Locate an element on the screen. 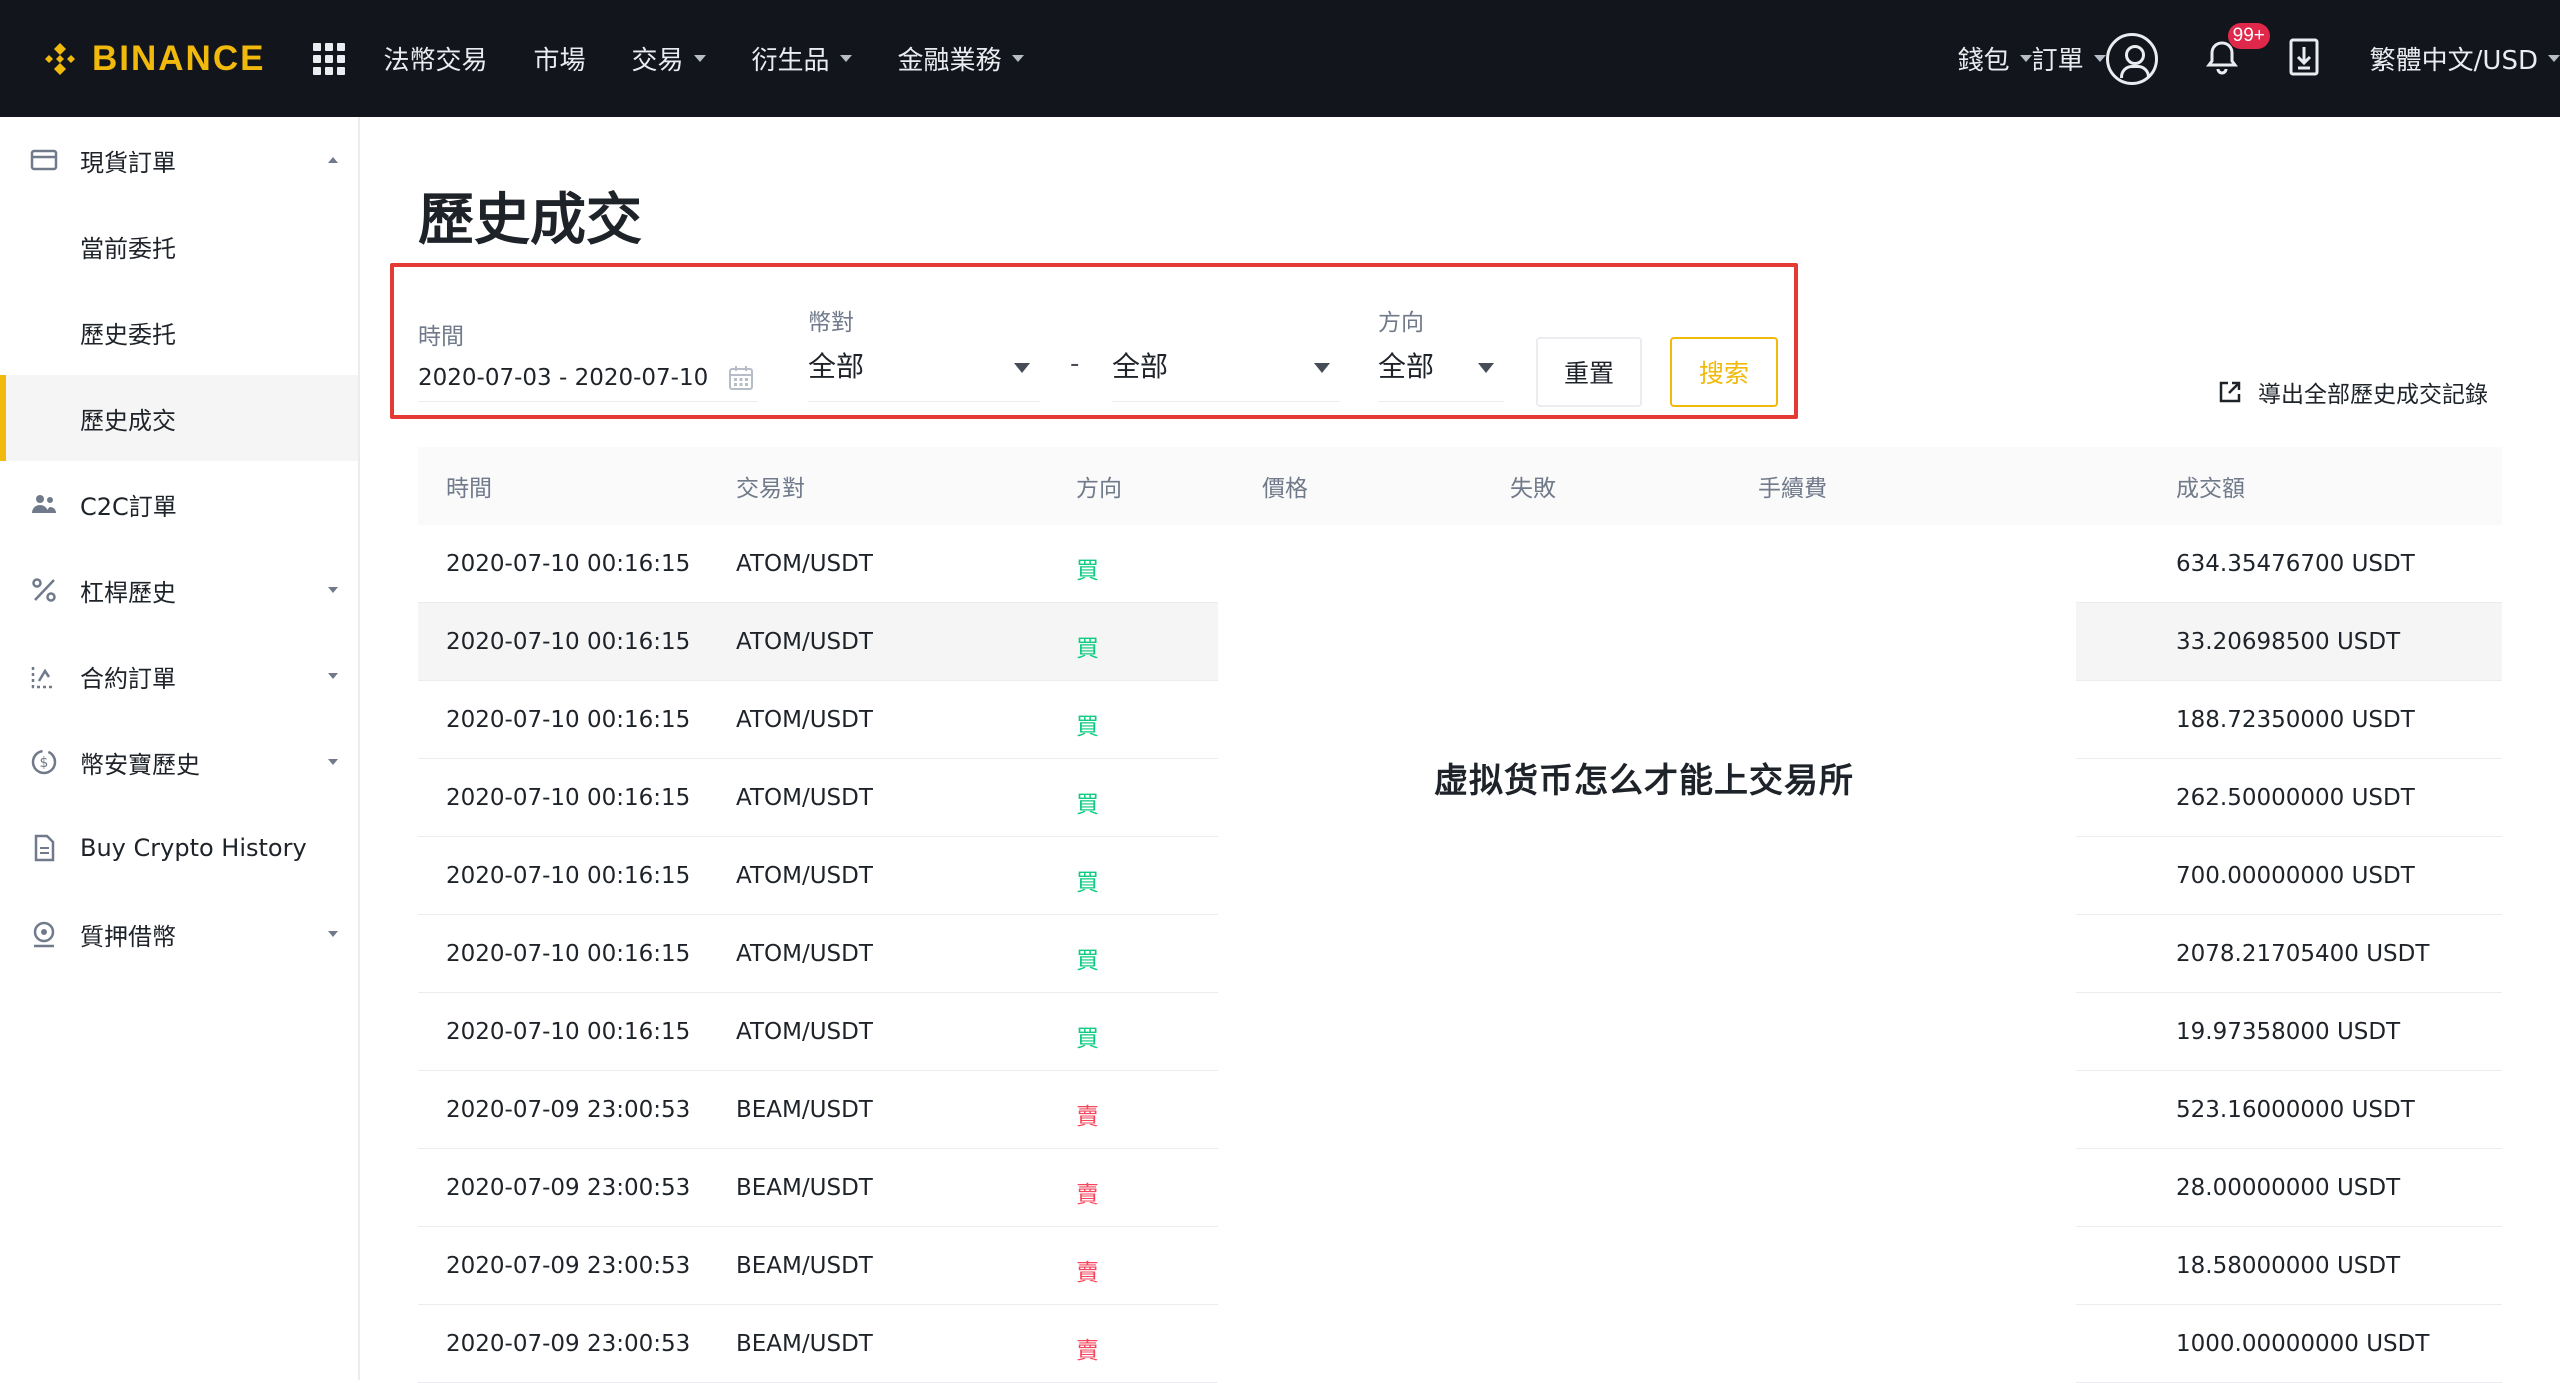  nav-label: 訂單 is located at coordinates (2057, 61).